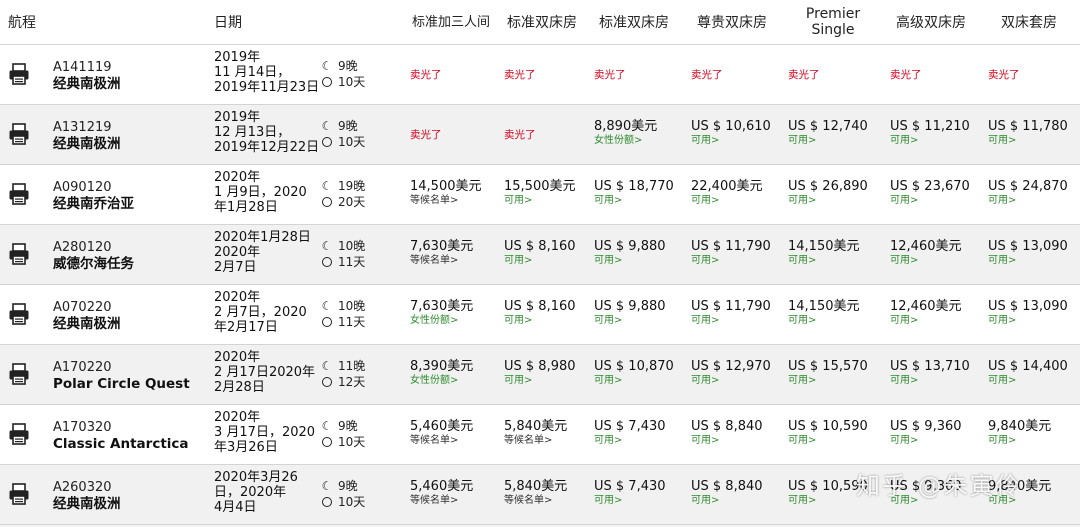  Describe the element at coordinates (343, 494) in the screenshot. I see `duration: ☾ 9晚 10天` at that location.